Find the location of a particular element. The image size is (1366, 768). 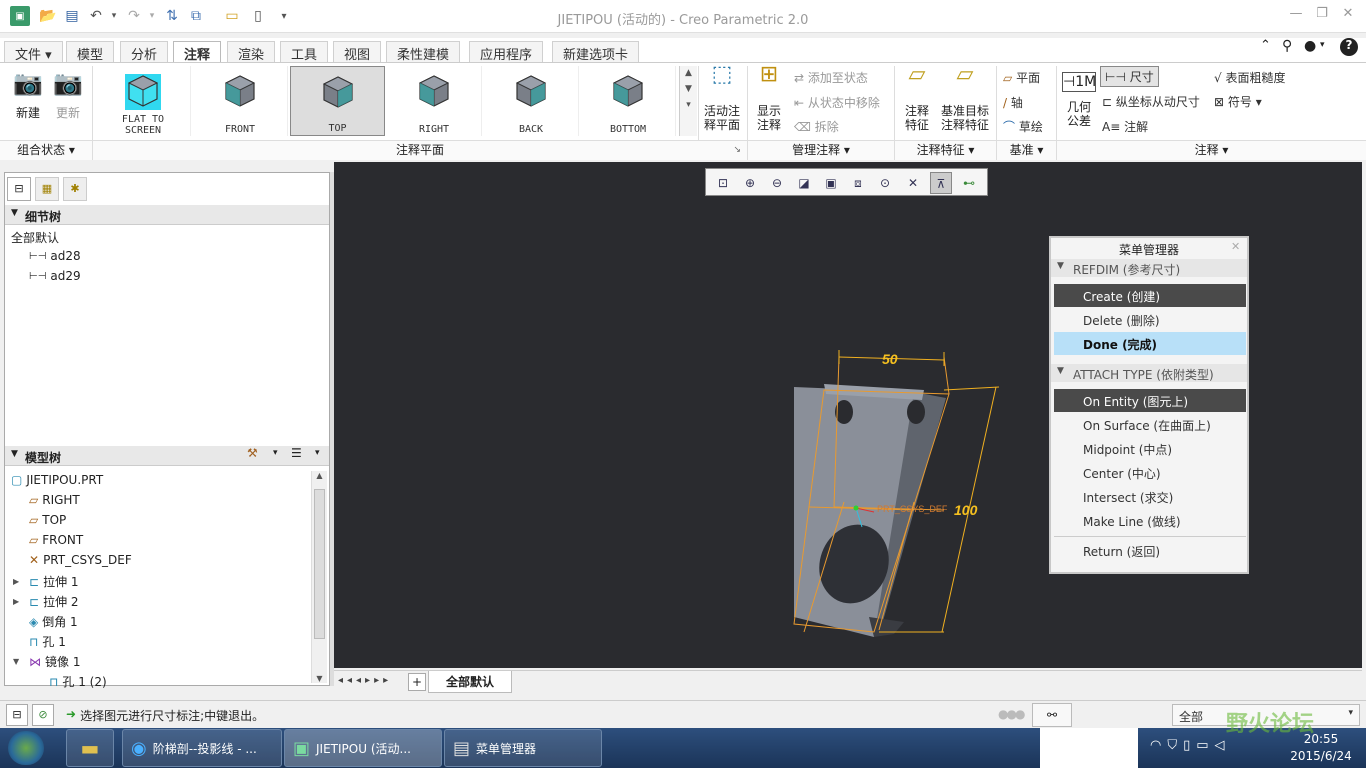

scroll-down-icon: ▼ is located at coordinates (319, 678).